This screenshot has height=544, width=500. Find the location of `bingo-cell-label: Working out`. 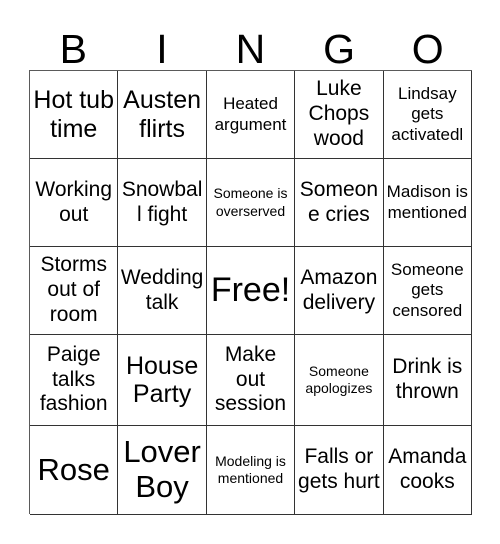

bingo-cell-label: Working out is located at coordinates (74, 201).